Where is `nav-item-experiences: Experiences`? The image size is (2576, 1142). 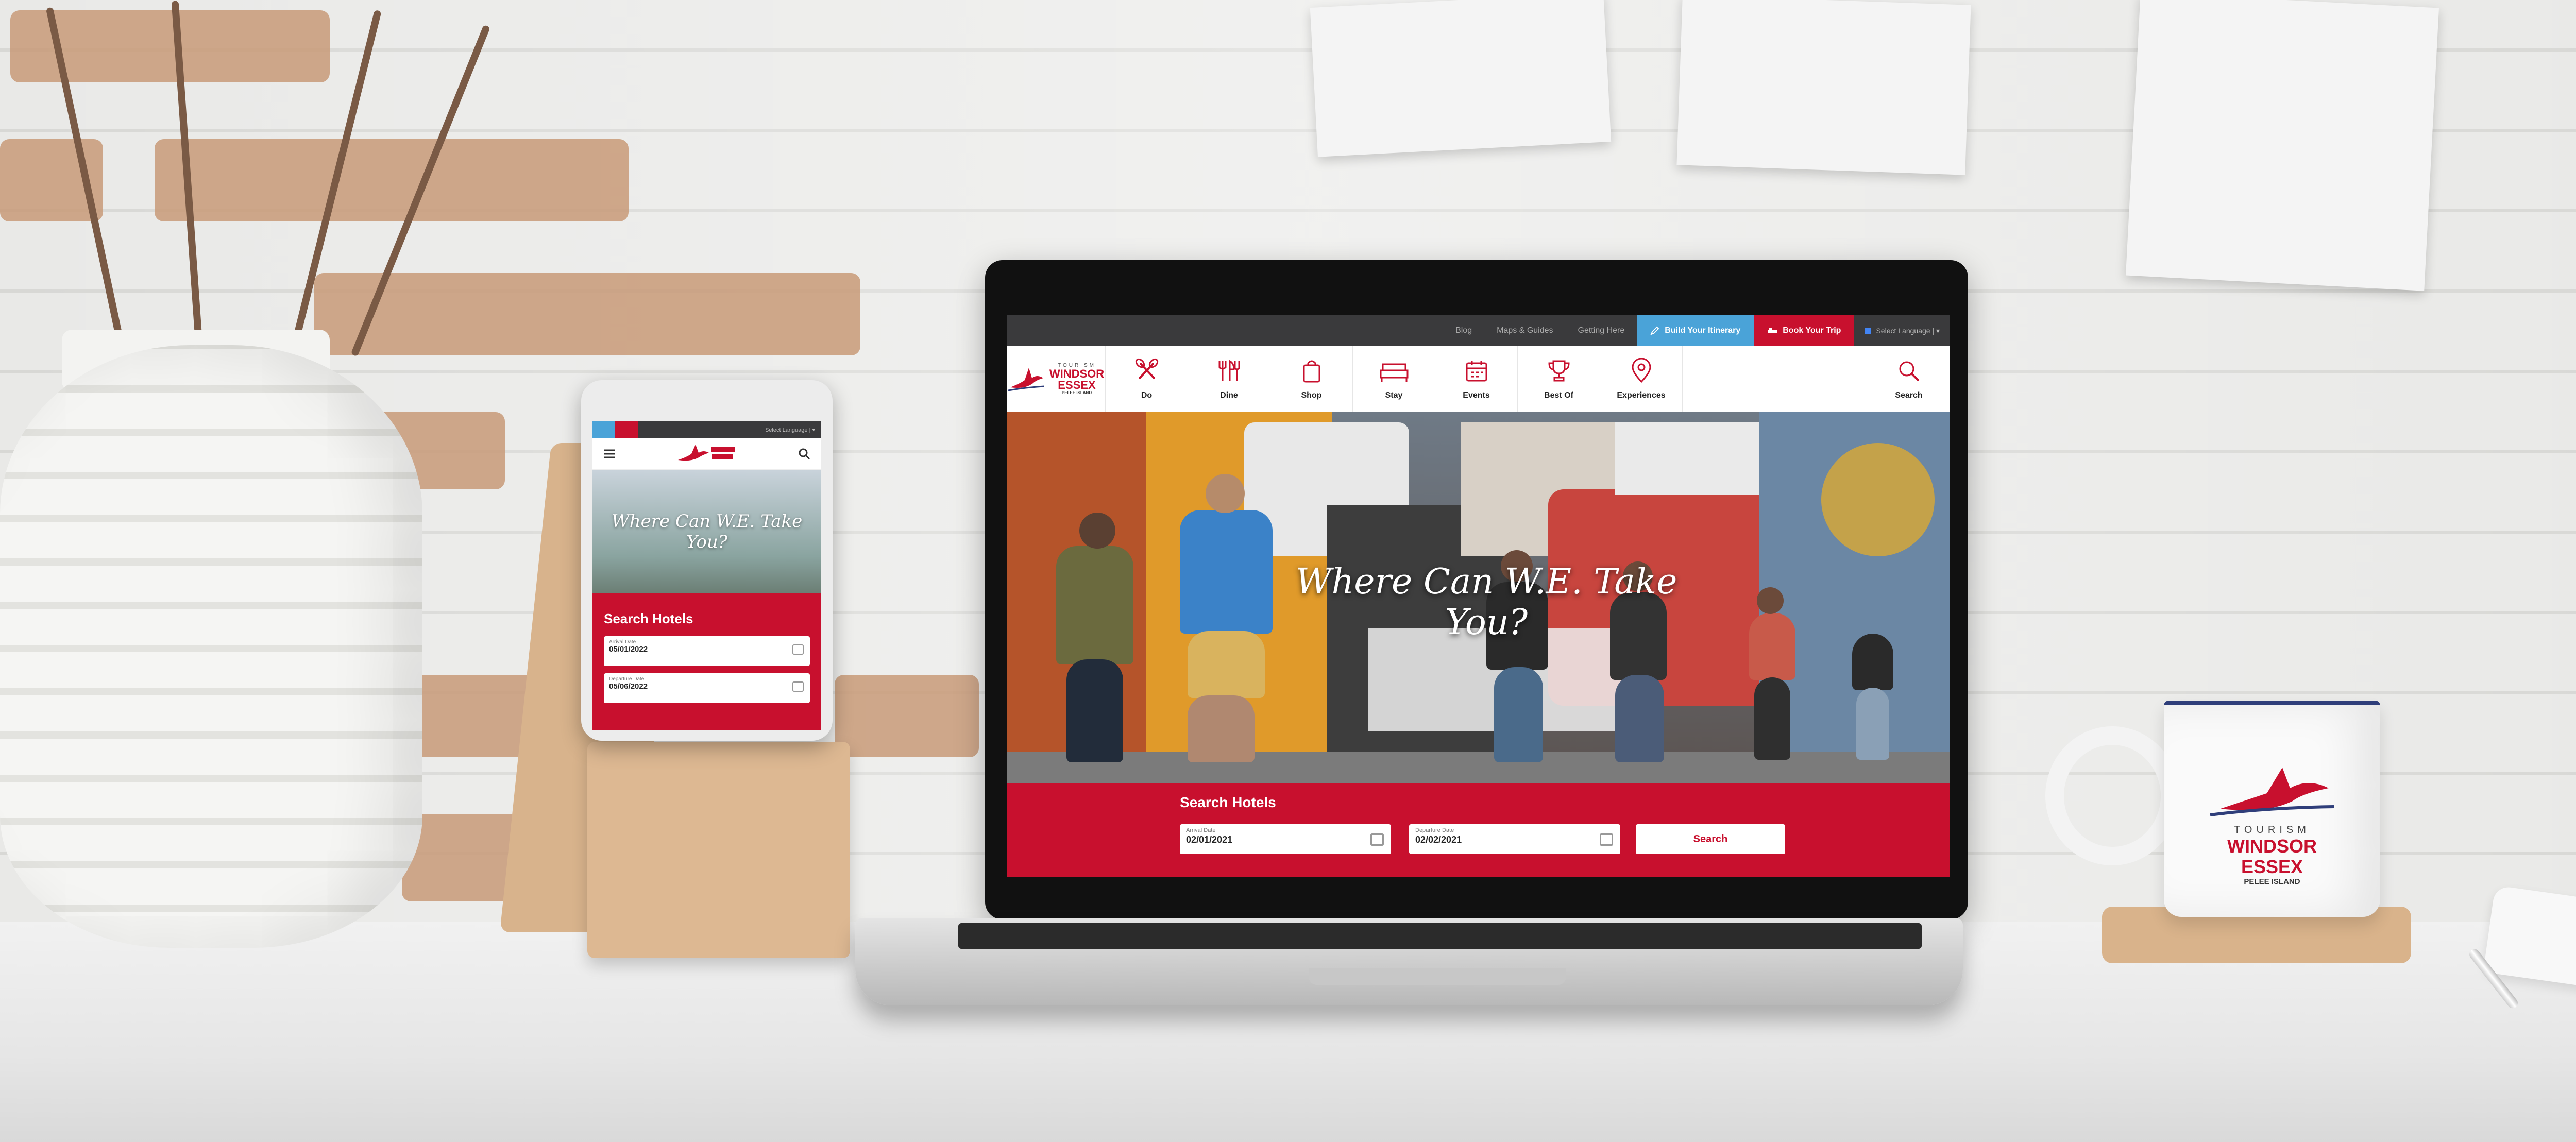 nav-item-experiences: Experiences is located at coordinates (1641, 379).